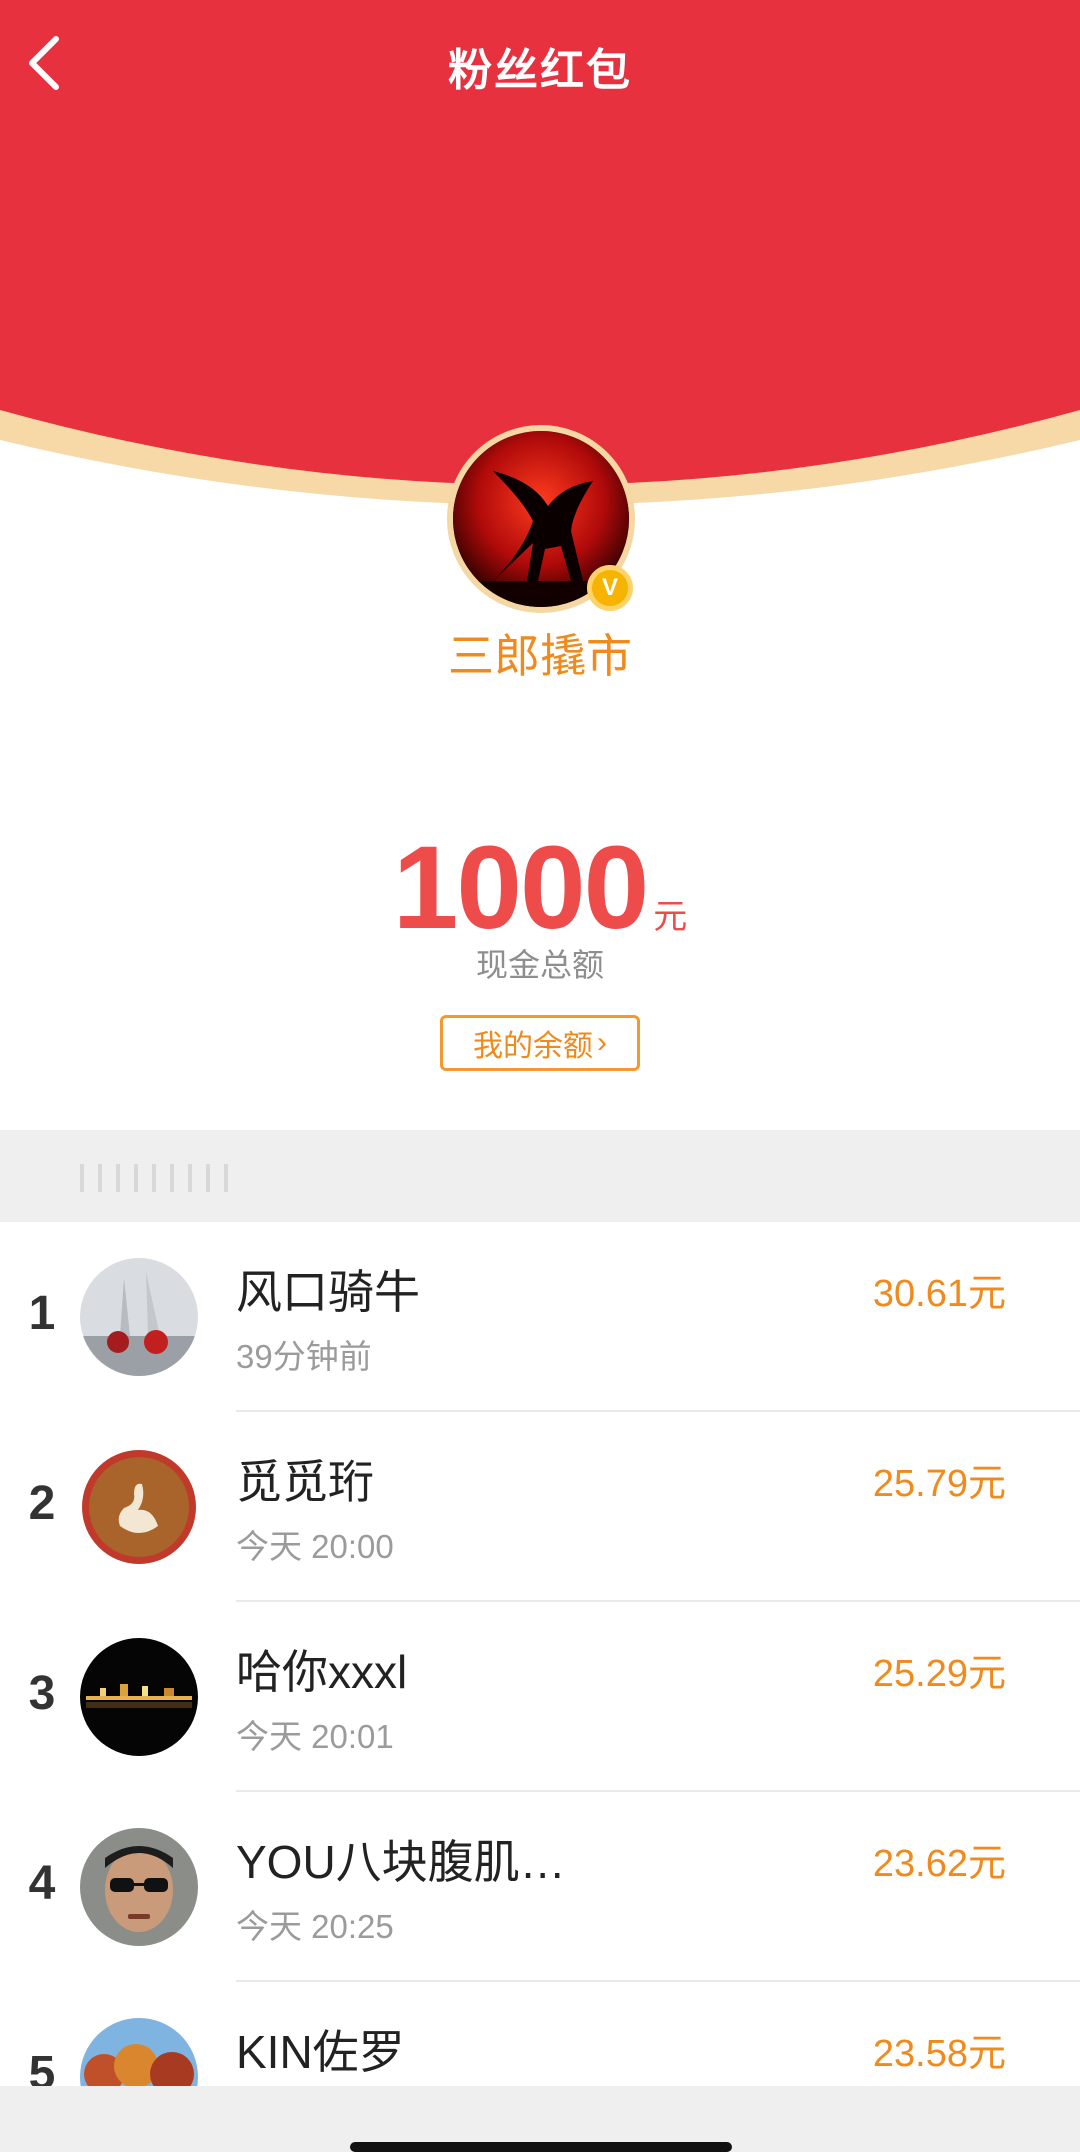 Image resolution: width=1080 pixels, height=2152 pixels. Describe the element at coordinates (670, 917) in the screenshot. I see `total-amount-unit: 元` at that location.